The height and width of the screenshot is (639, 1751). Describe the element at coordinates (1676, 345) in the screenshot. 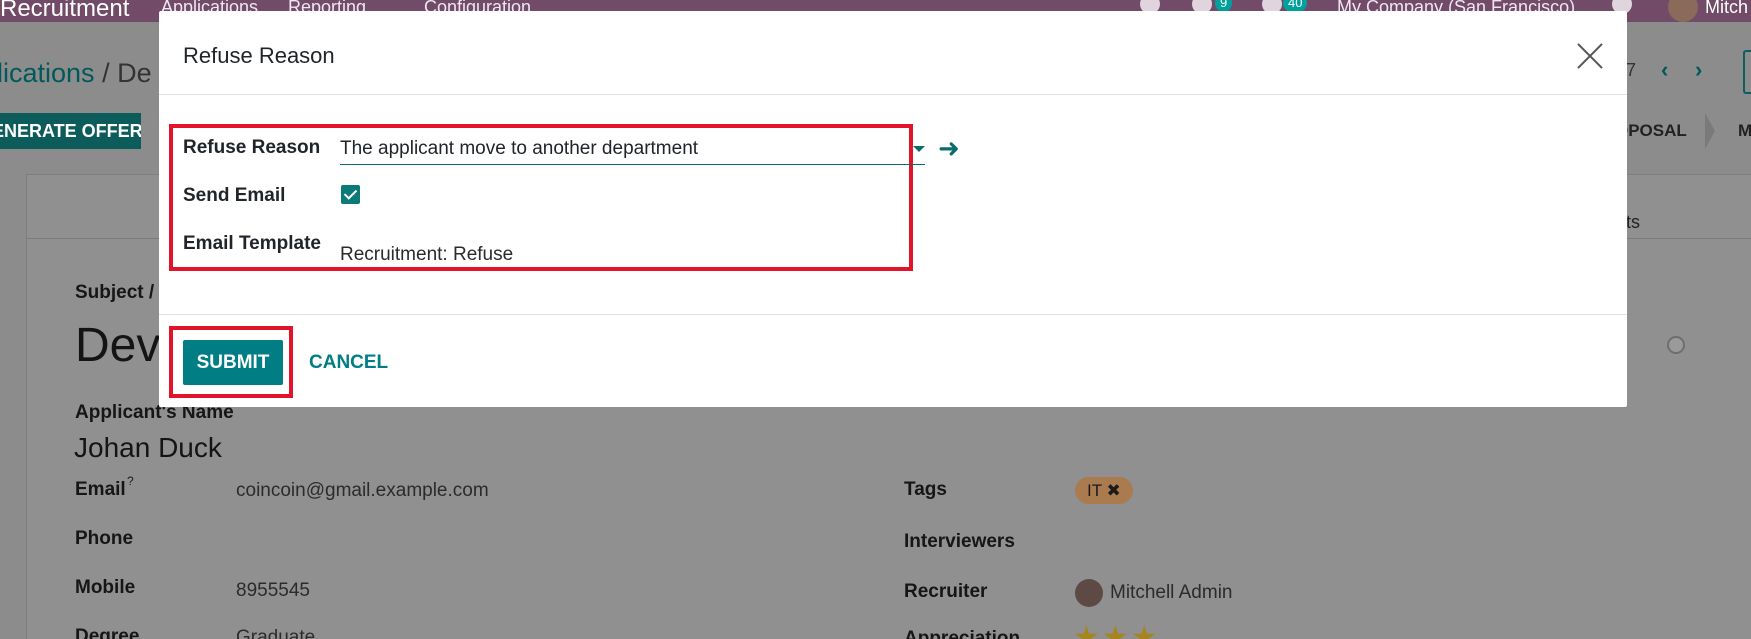

I see `priority-status-dot` at that location.